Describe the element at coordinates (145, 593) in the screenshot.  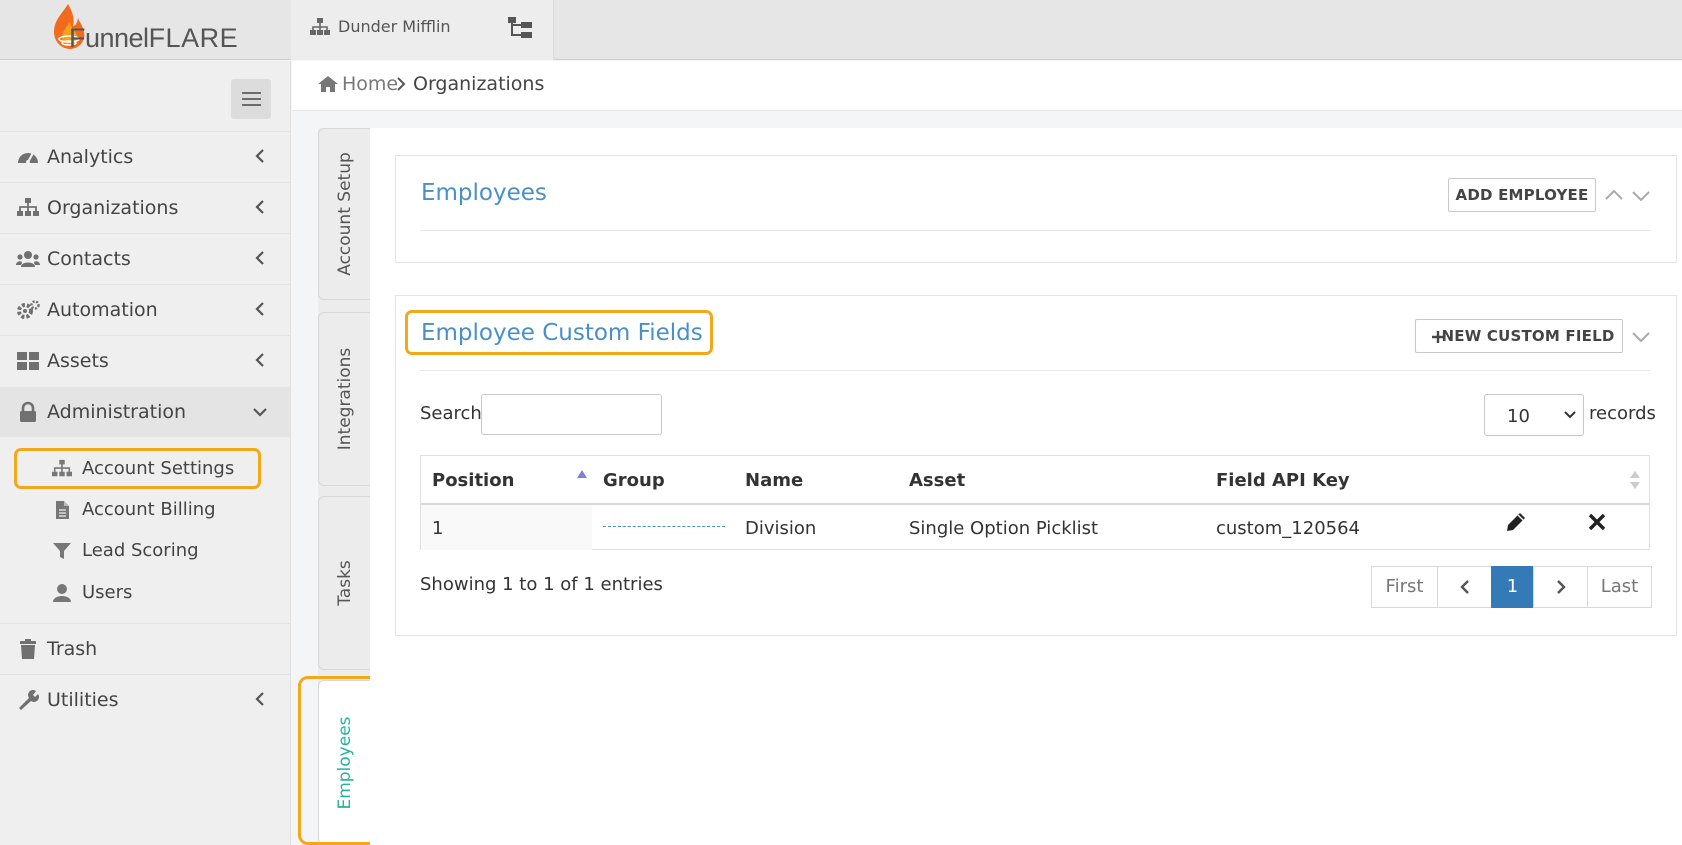
I see `sidebar-subitem-users: Users` at that location.